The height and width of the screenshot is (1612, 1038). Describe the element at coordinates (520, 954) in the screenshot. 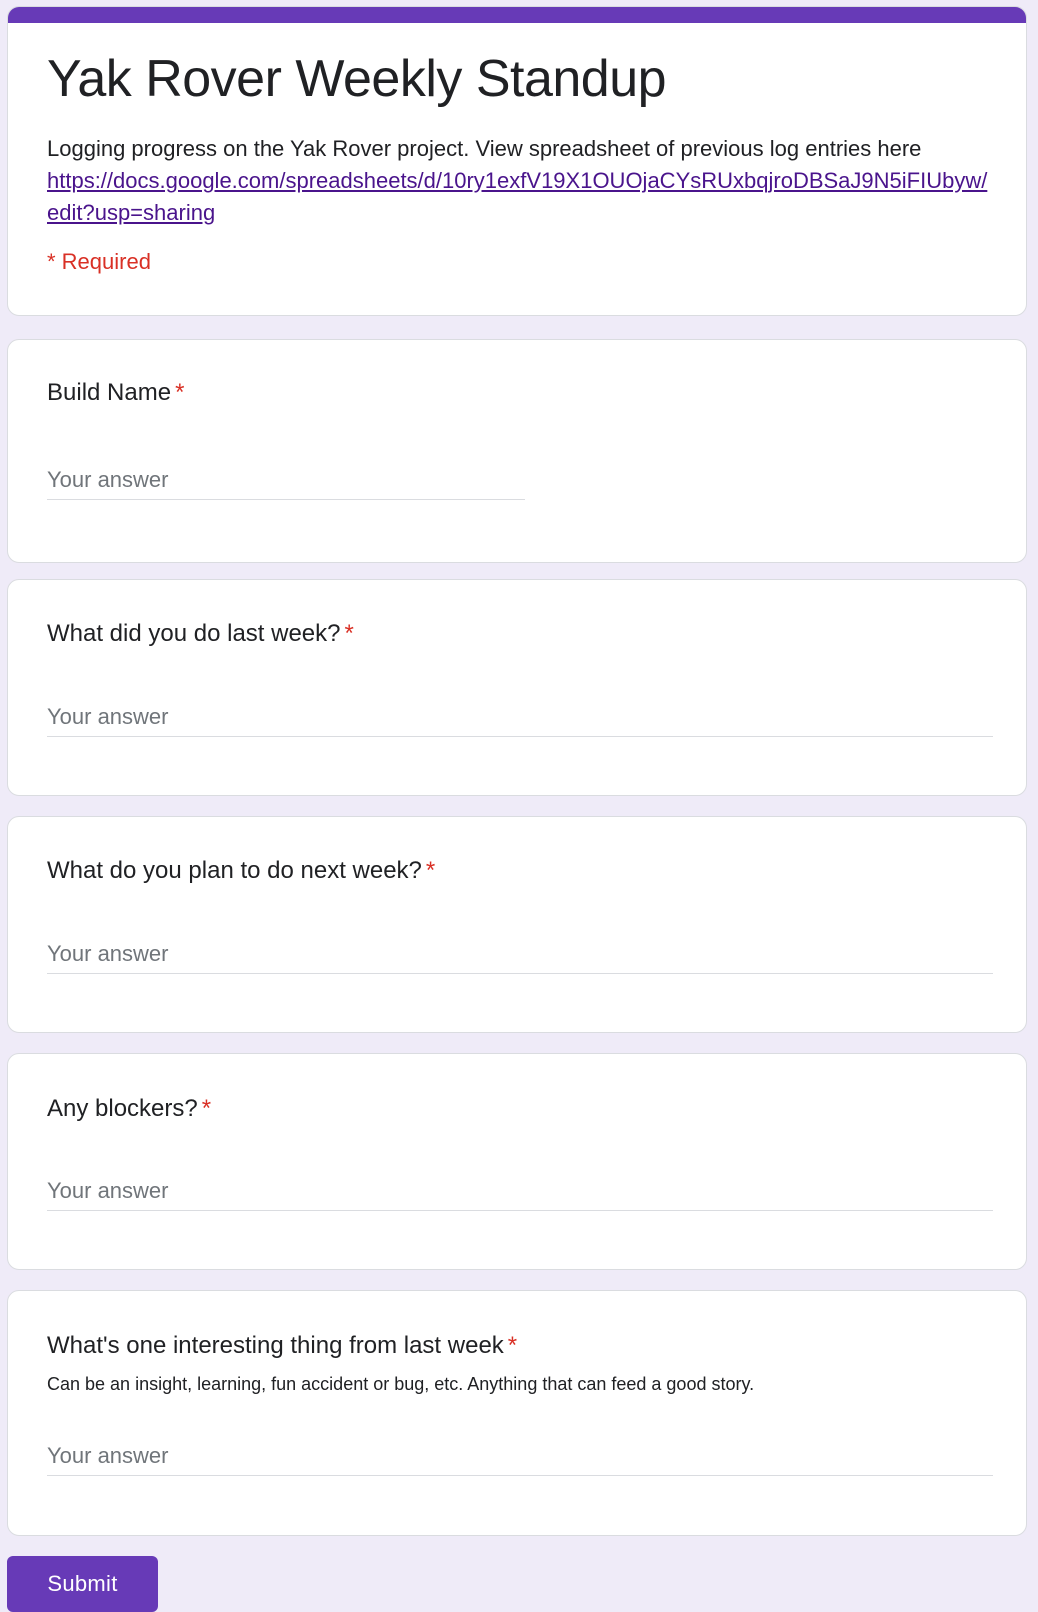

I see `next-week-input` at that location.